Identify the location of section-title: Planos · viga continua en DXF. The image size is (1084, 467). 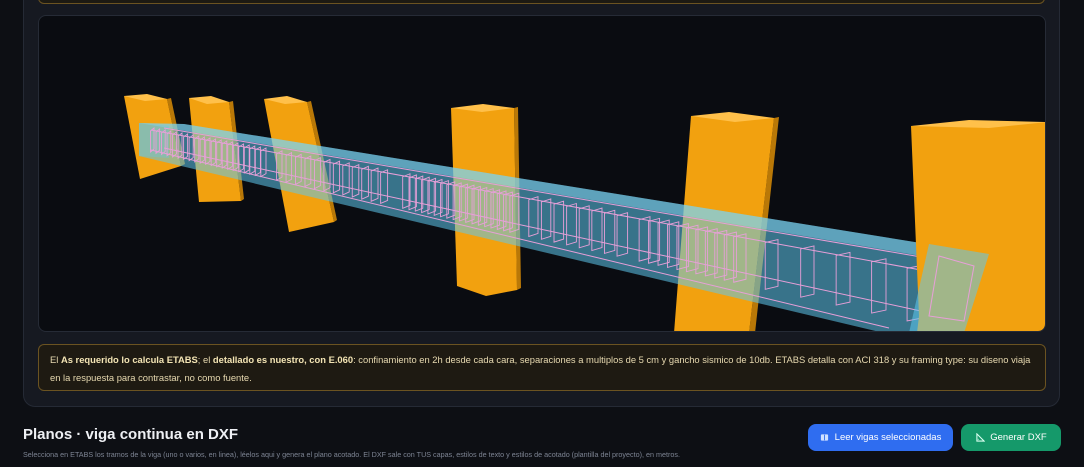
(131, 434).